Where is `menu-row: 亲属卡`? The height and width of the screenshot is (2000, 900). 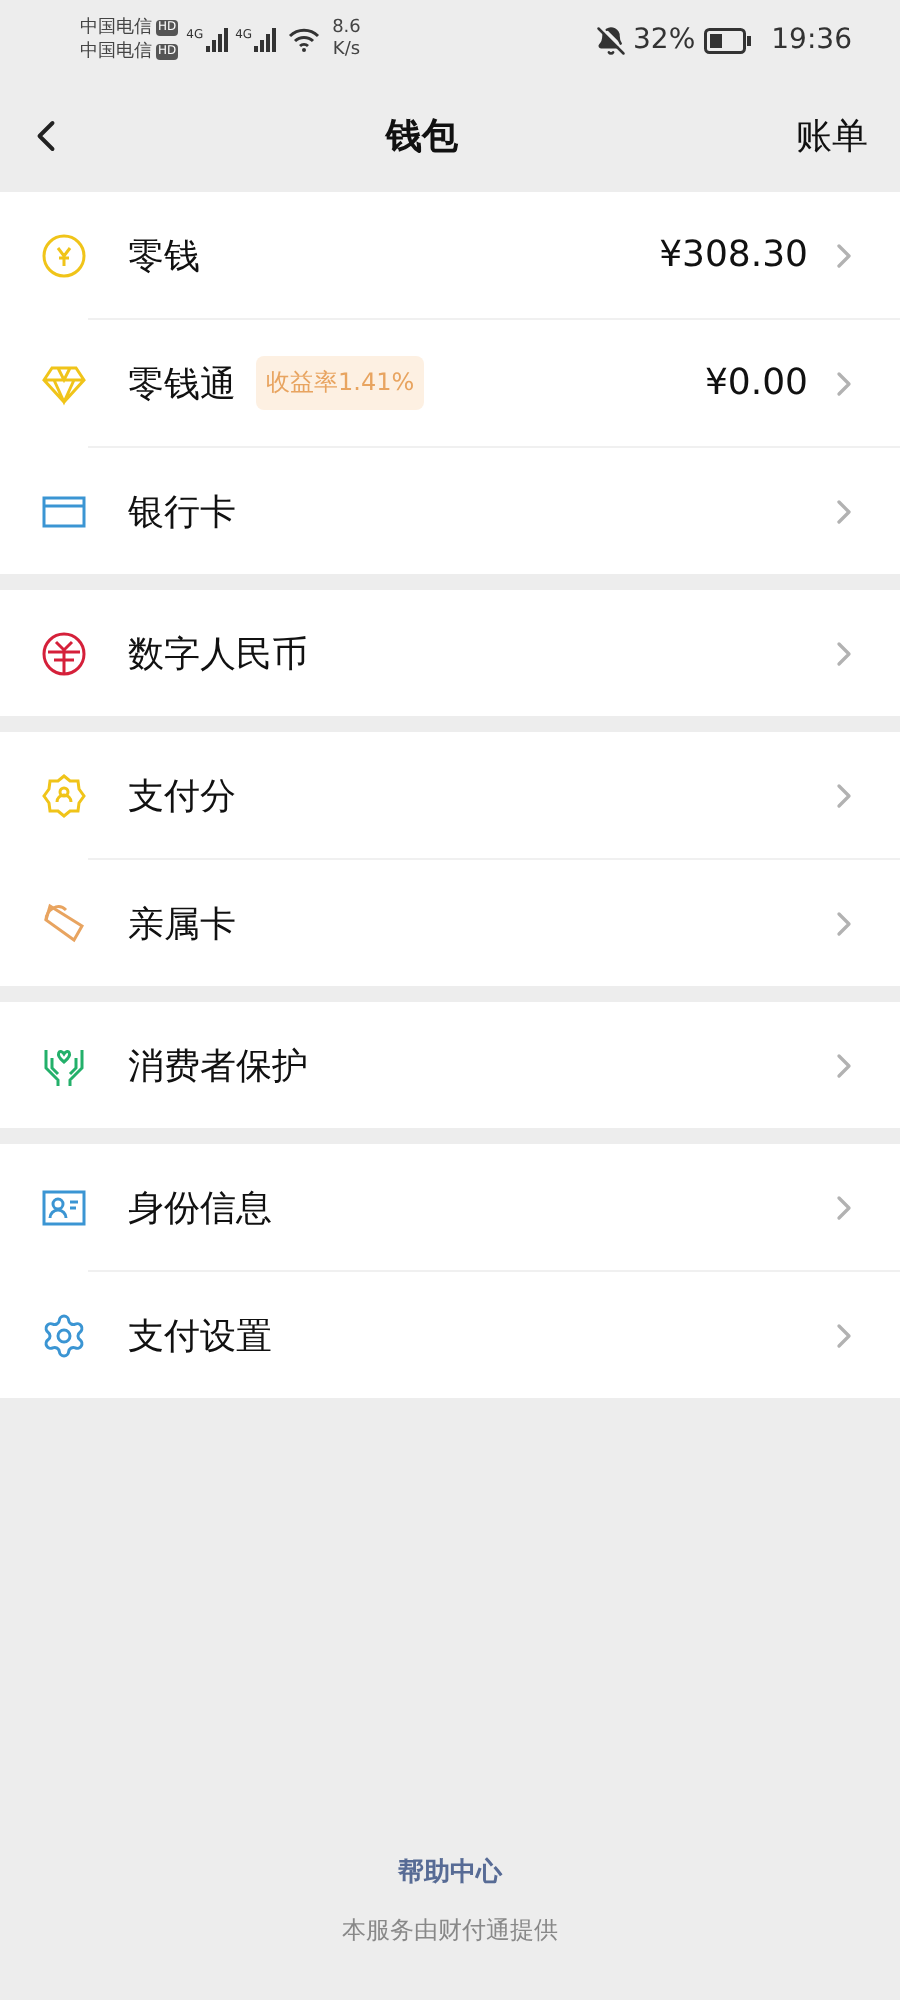
menu-row: 亲属卡 is located at coordinates (494, 922).